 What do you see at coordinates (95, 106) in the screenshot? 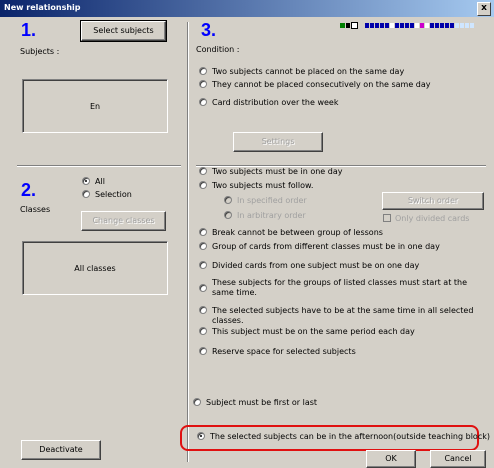
I see `subjects-box: En` at bounding box center [95, 106].